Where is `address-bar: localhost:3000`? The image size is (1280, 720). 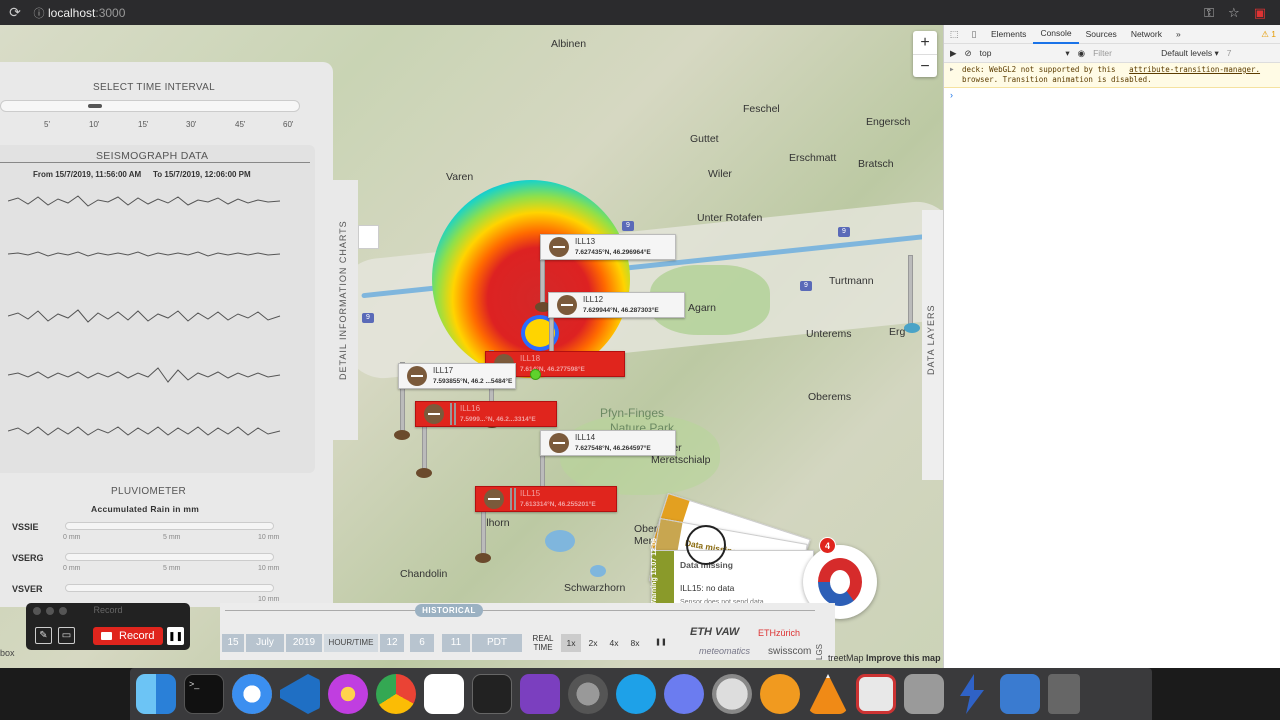
address-bar: localhost:3000 is located at coordinates (626, 13).